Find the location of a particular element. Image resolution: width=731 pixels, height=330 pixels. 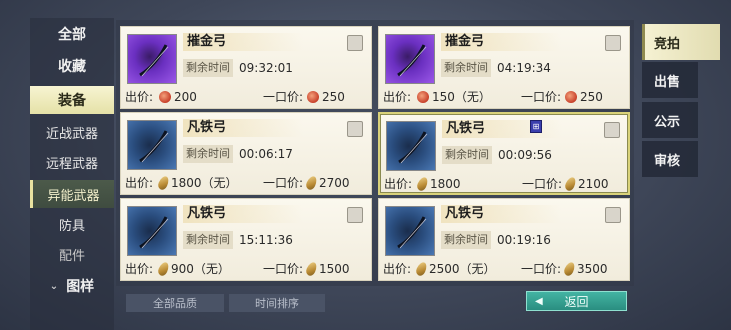

bid-value: 1800 is located at coordinates (438, 184).